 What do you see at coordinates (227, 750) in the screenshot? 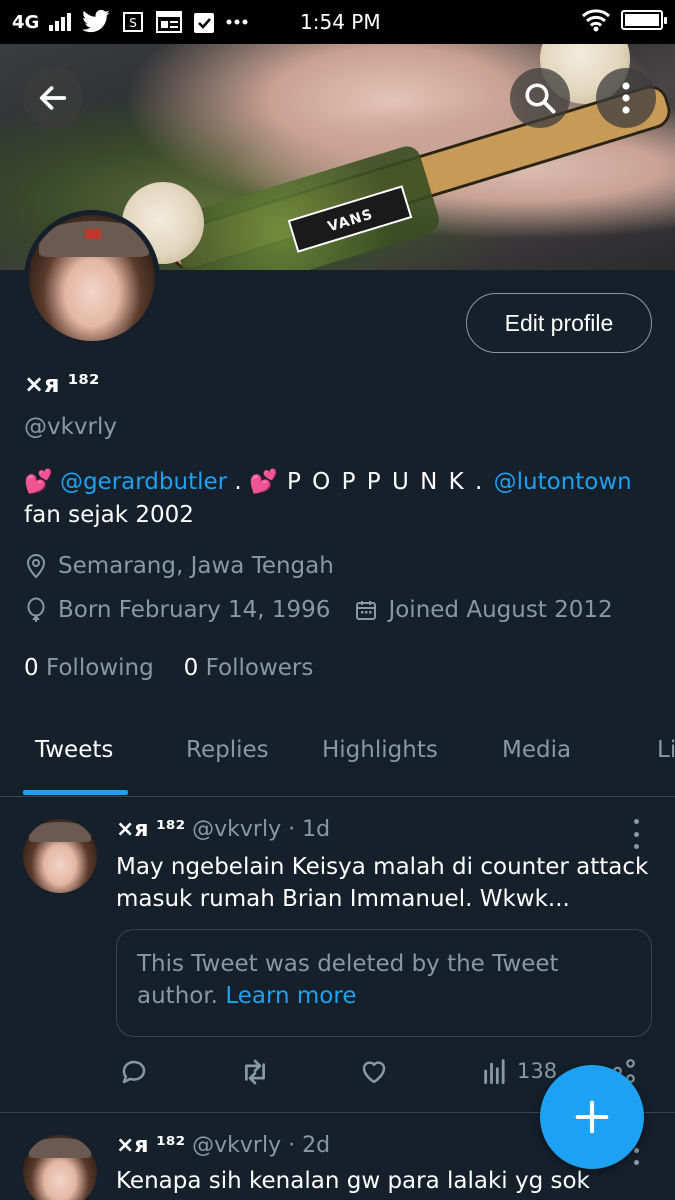
I see `tab-replies: Replies` at bounding box center [227, 750].